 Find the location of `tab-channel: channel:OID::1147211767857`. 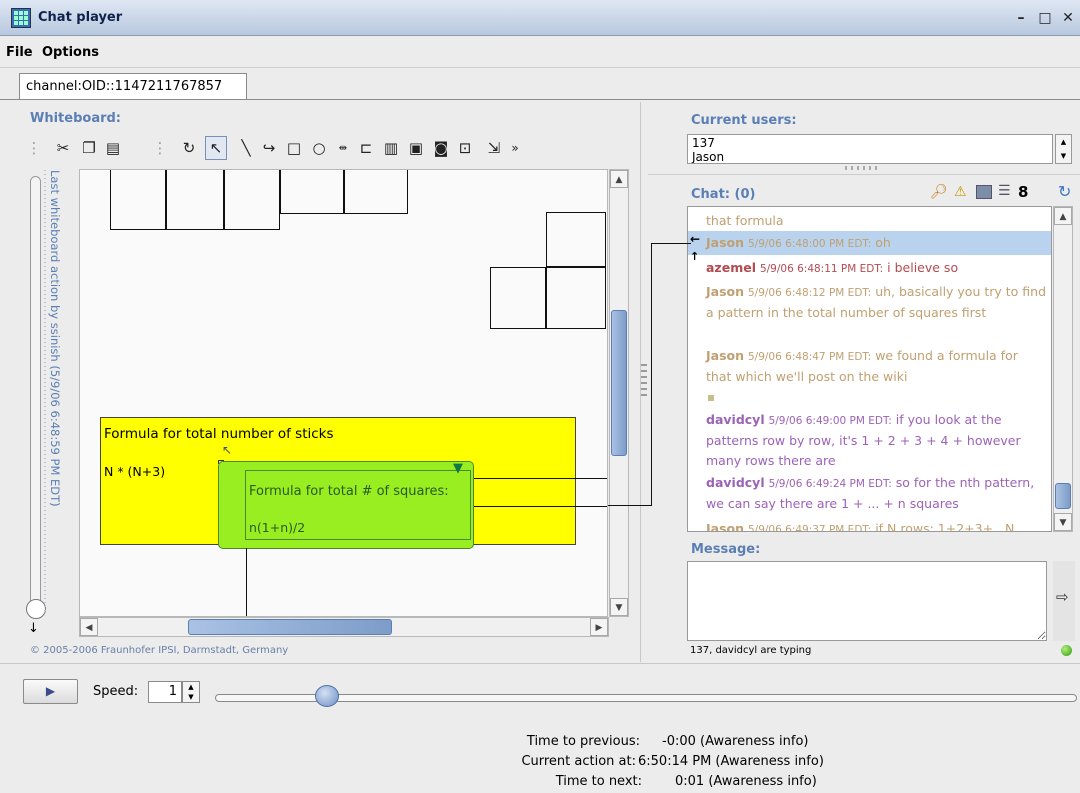

tab-channel: channel:OID::1147211767857 is located at coordinates (133, 86).